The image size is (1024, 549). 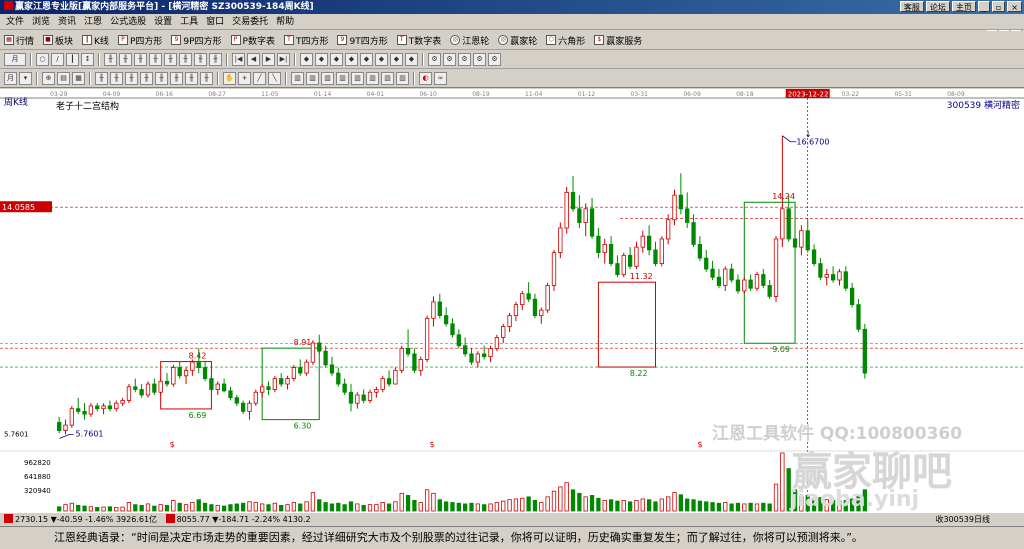 What do you see at coordinates (274, 78) in the screenshot?
I see `line-tool-icon: ╲` at bounding box center [274, 78].